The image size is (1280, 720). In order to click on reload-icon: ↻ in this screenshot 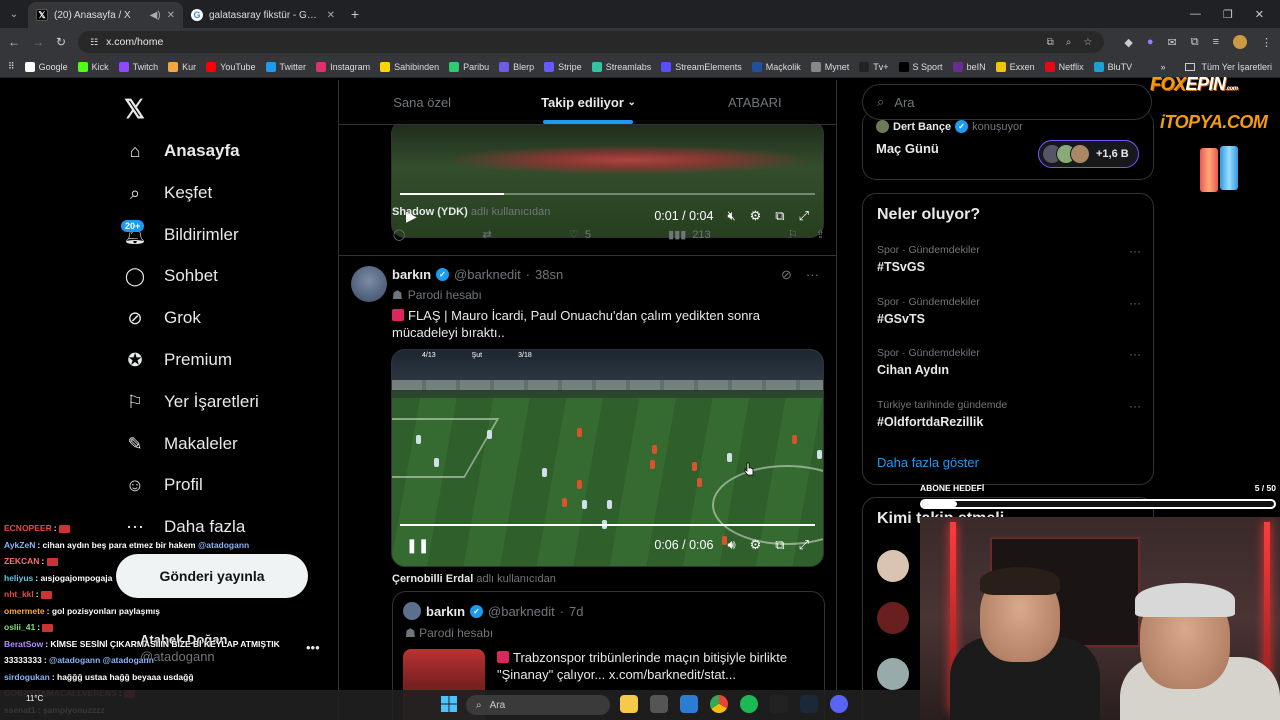, I will do `click(61, 42)`.